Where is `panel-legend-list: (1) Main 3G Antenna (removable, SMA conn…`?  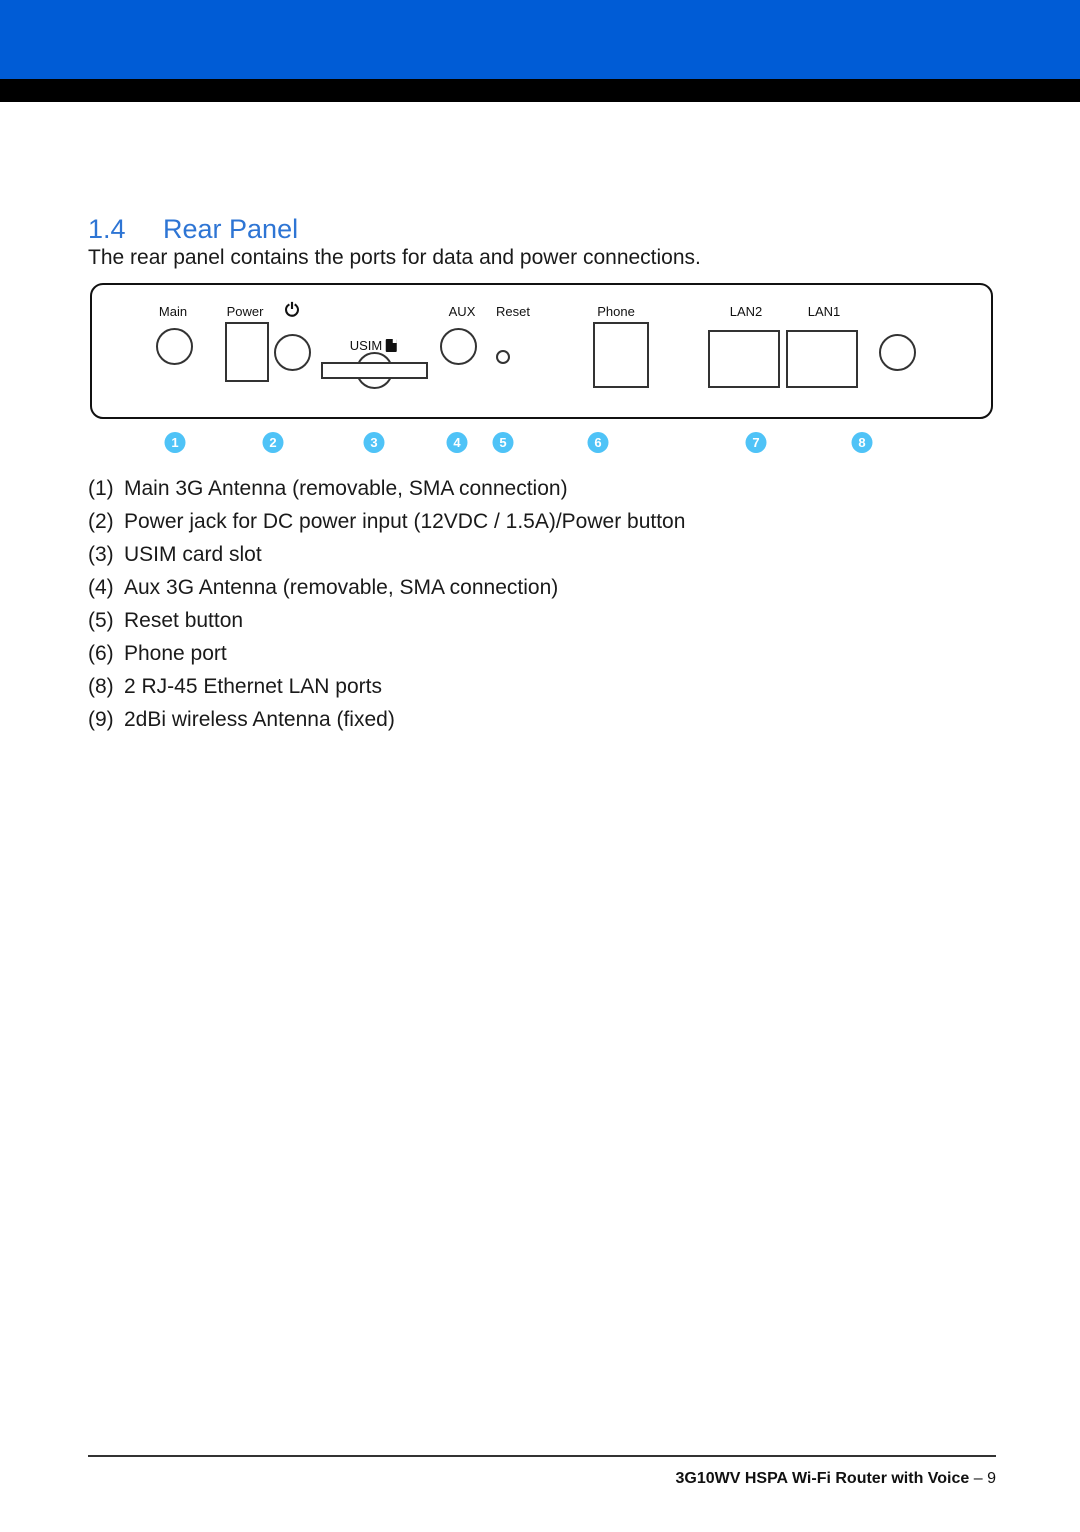
panel-legend-list: (1) Main 3G Antenna (removable, SMA conn… is located at coordinates (538, 609).